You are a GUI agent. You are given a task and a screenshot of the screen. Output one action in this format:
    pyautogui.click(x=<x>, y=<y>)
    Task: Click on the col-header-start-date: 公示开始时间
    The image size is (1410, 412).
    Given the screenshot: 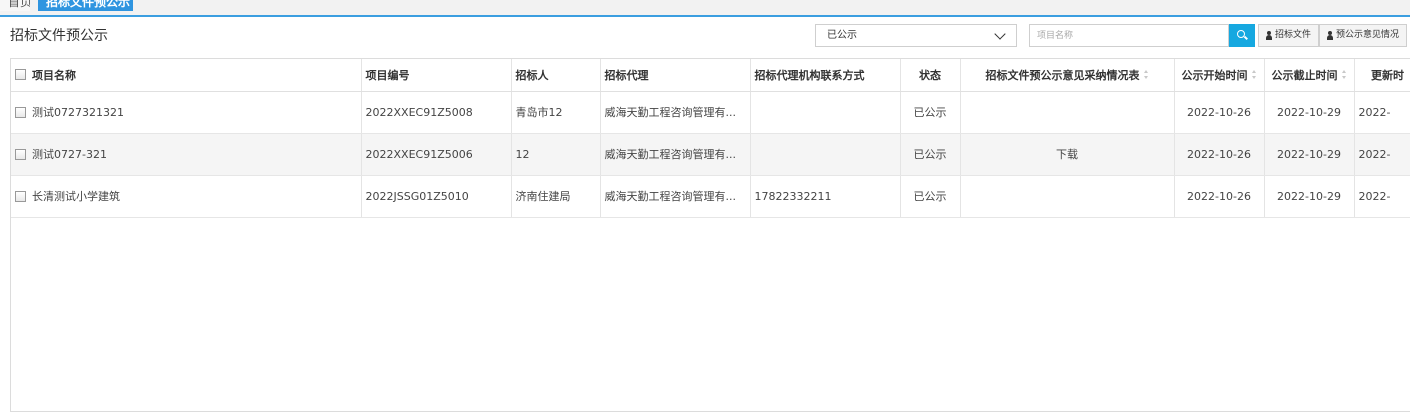 What is the action you would take?
    pyautogui.click(x=1219, y=75)
    